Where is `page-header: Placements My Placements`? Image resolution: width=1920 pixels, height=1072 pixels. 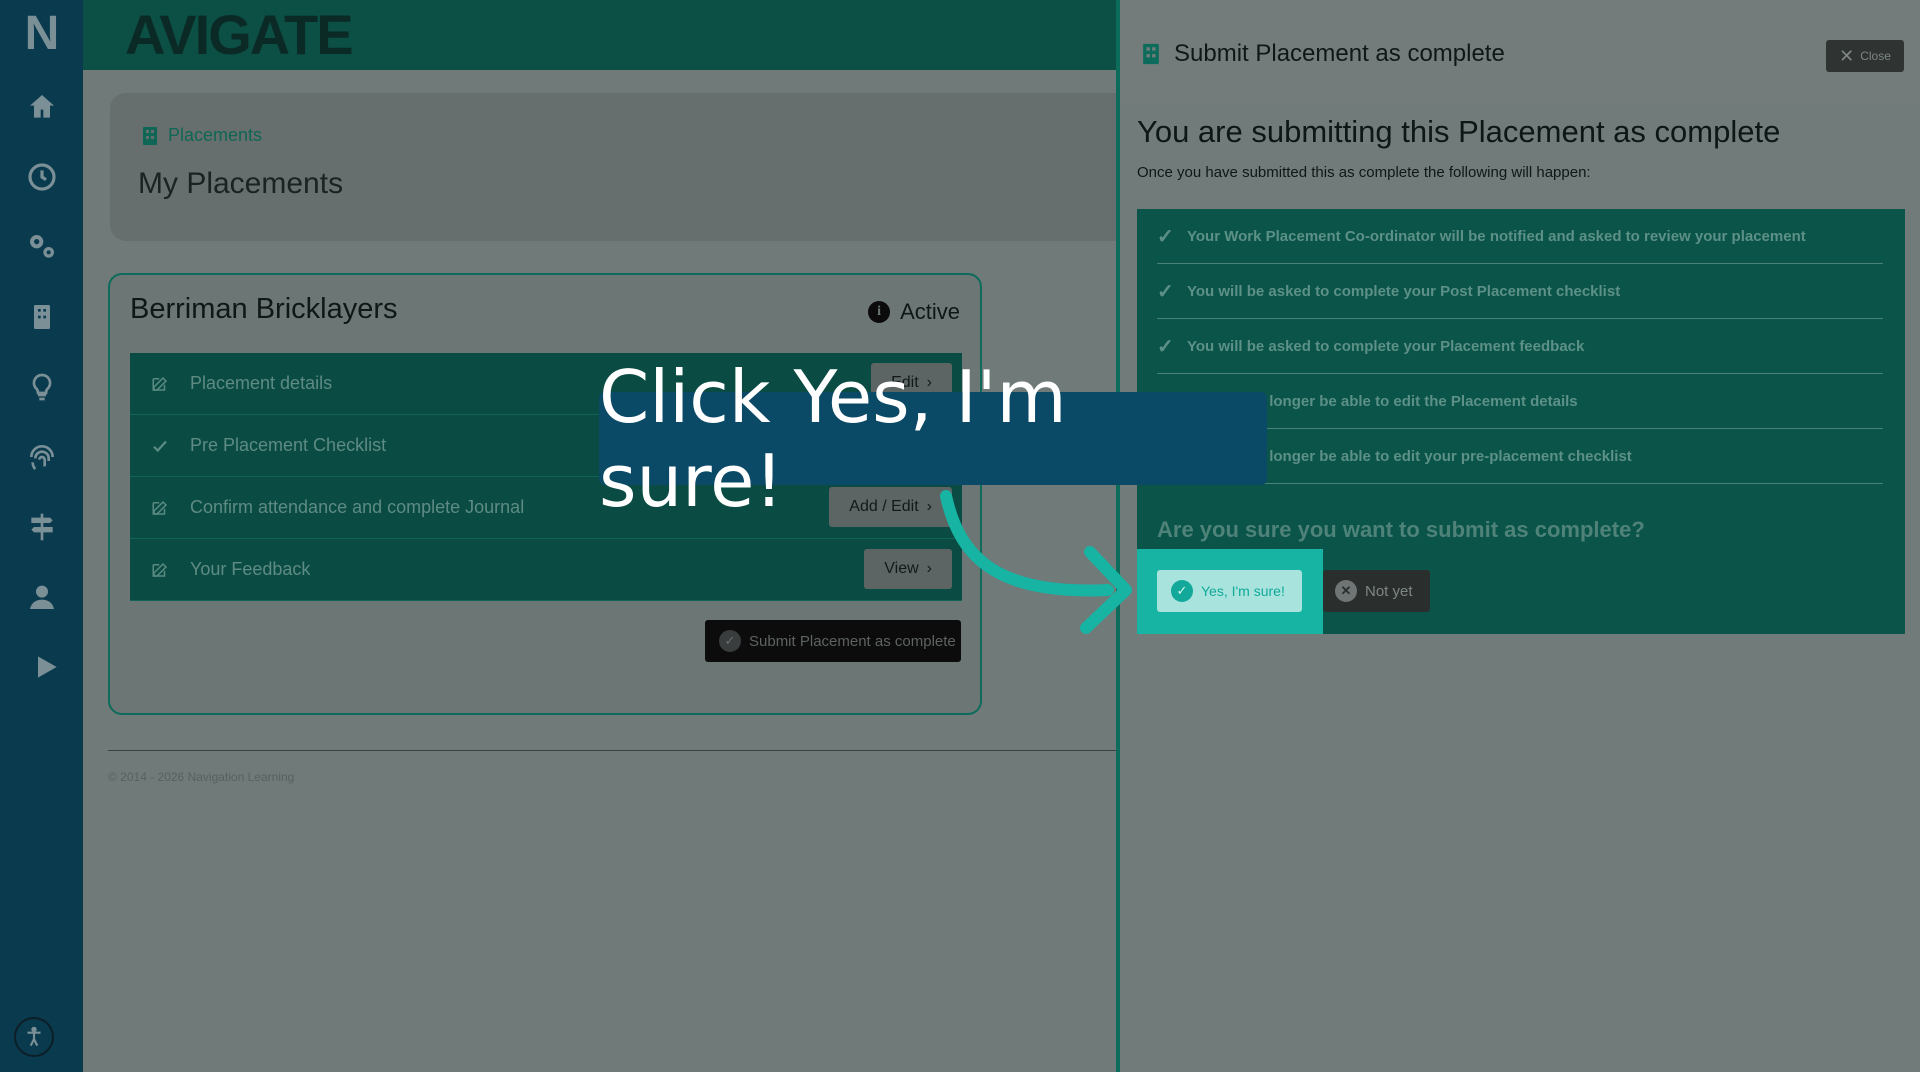 page-header: Placements My Placements is located at coordinates (615, 167).